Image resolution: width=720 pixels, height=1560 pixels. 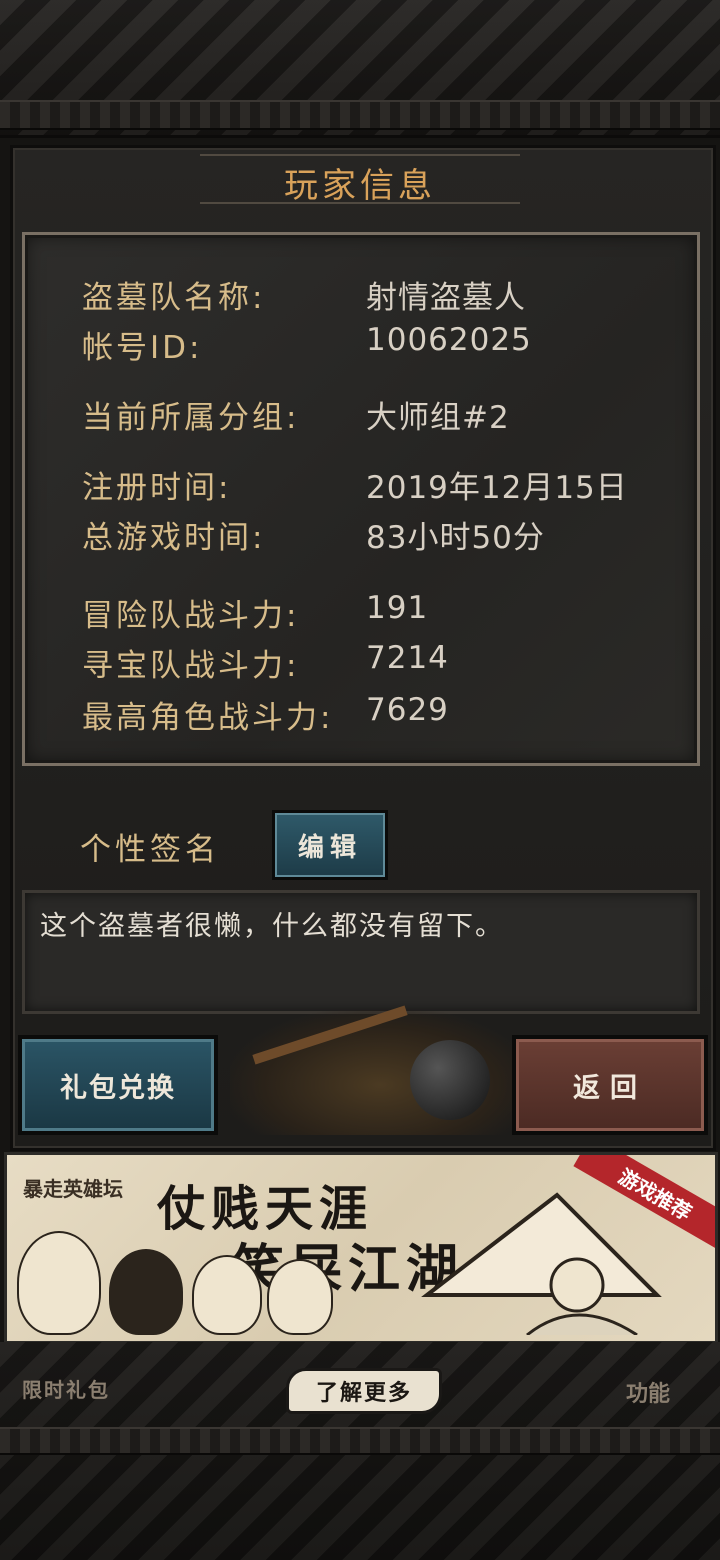 I want to click on page-title: 玩家信息, so click(x=360, y=186).